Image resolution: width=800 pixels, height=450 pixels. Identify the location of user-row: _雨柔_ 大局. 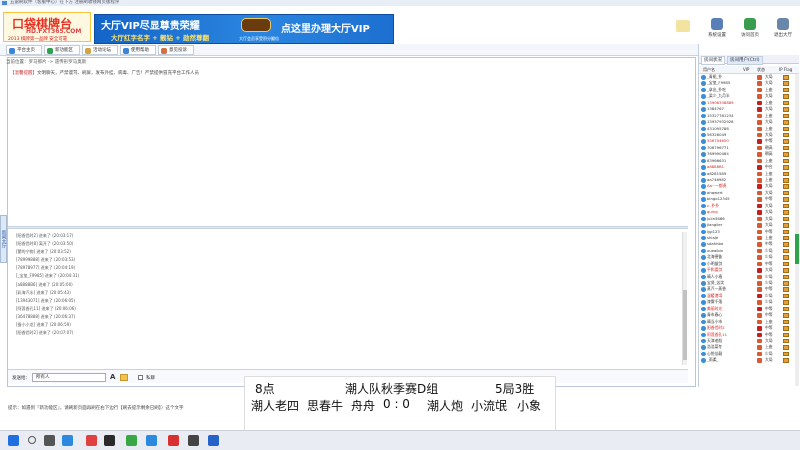
(747, 360).